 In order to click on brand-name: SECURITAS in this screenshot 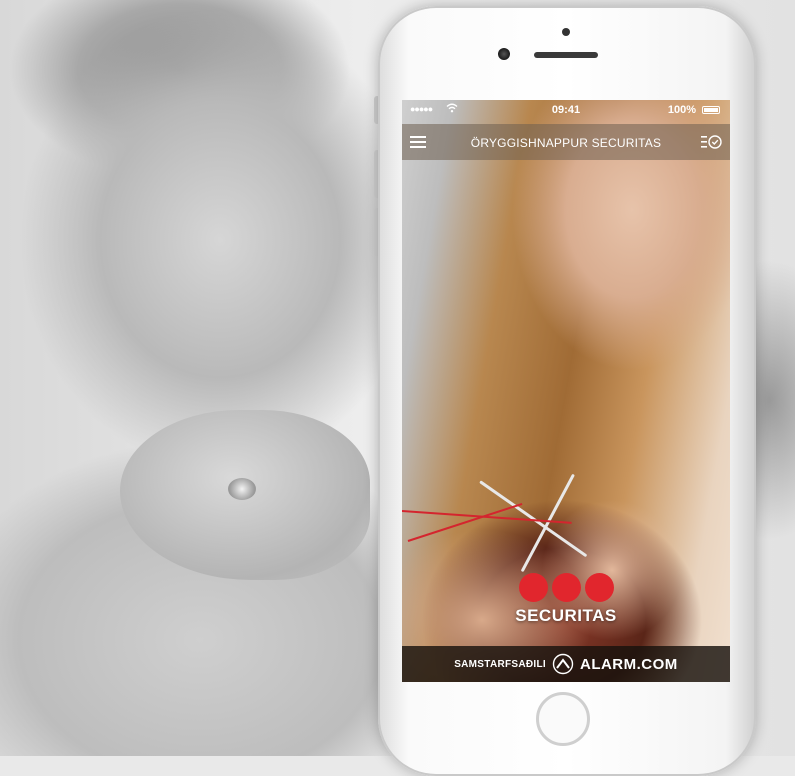, I will do `click(566, 615)`.